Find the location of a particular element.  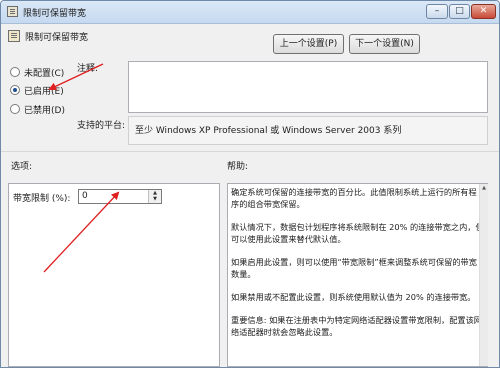

platform-label: 支持的平台: is located at coordinates (101, 126).